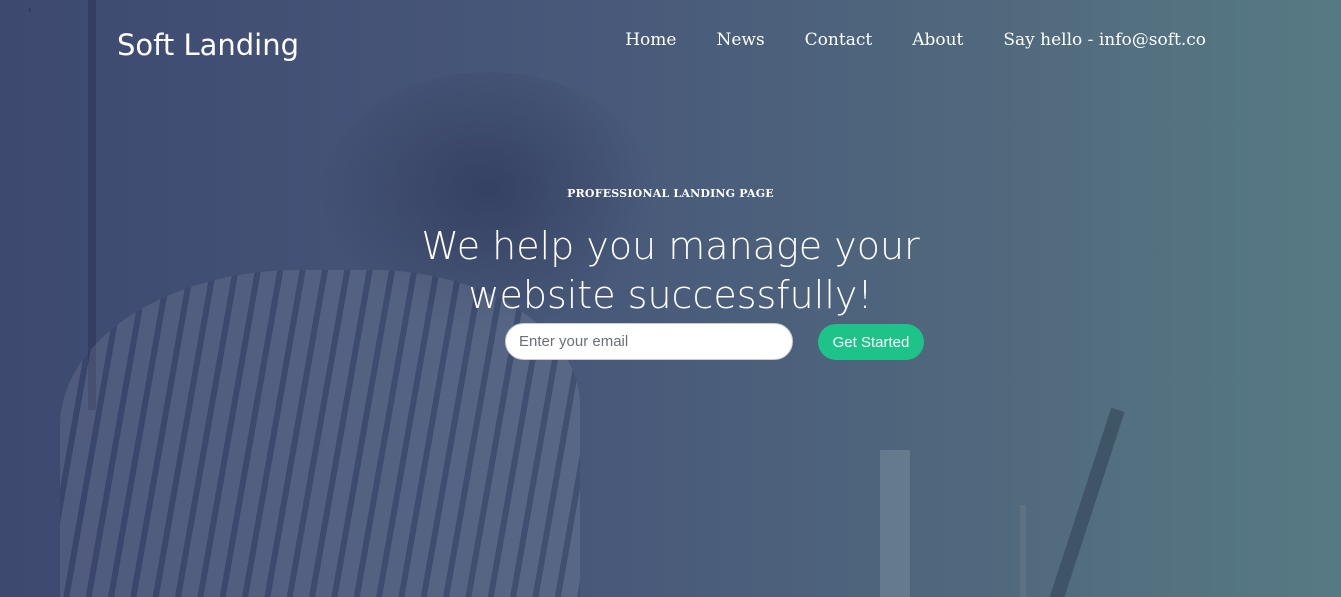  What do you see at coordinates (1023, 551) in the screenshot?
I see `background-photo-pen` at bounding box center [1023, 551].